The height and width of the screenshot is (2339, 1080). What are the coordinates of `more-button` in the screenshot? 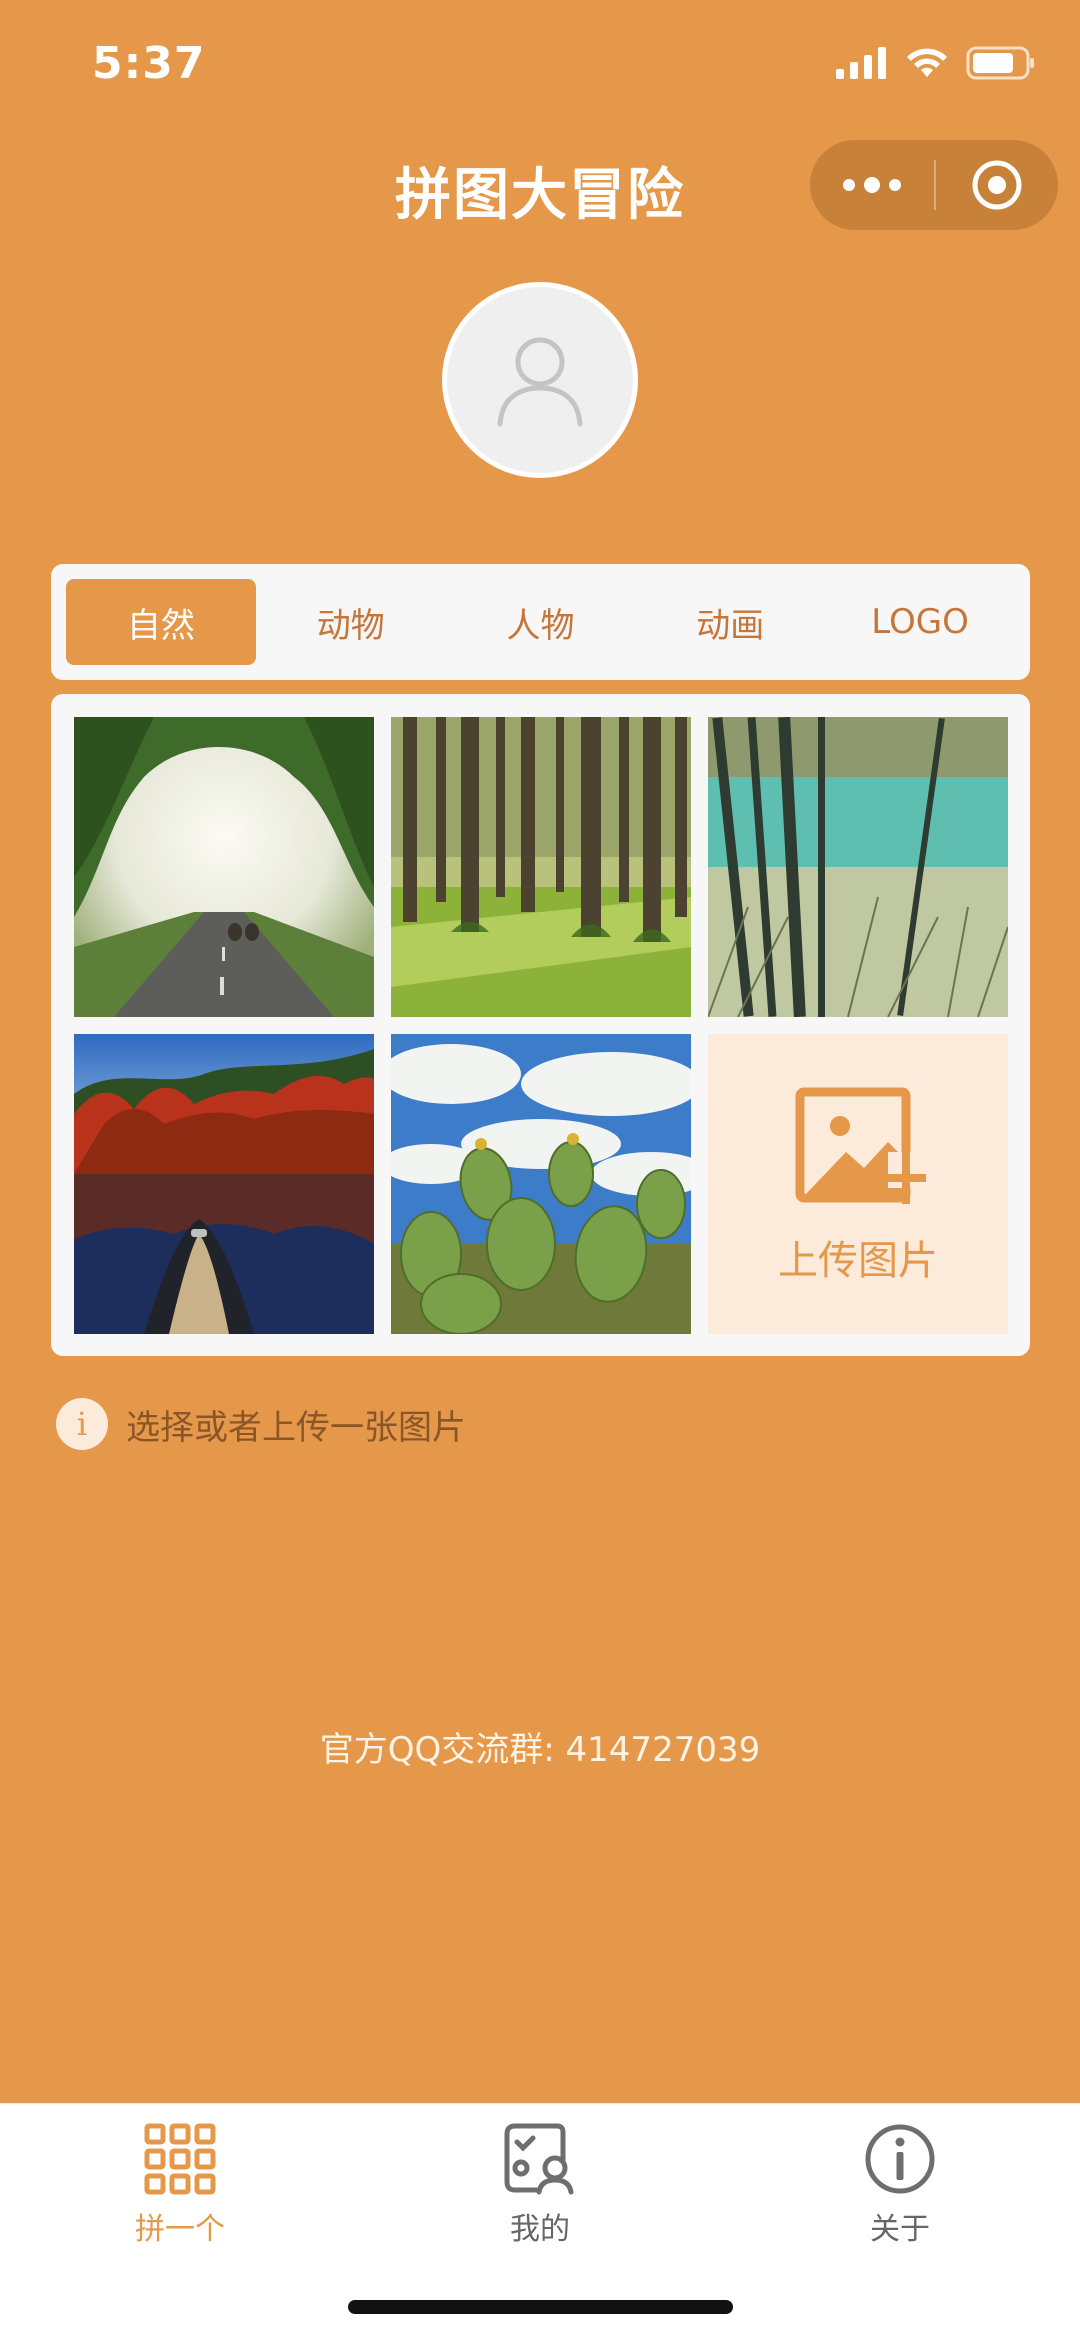 It's located at (872, 185).